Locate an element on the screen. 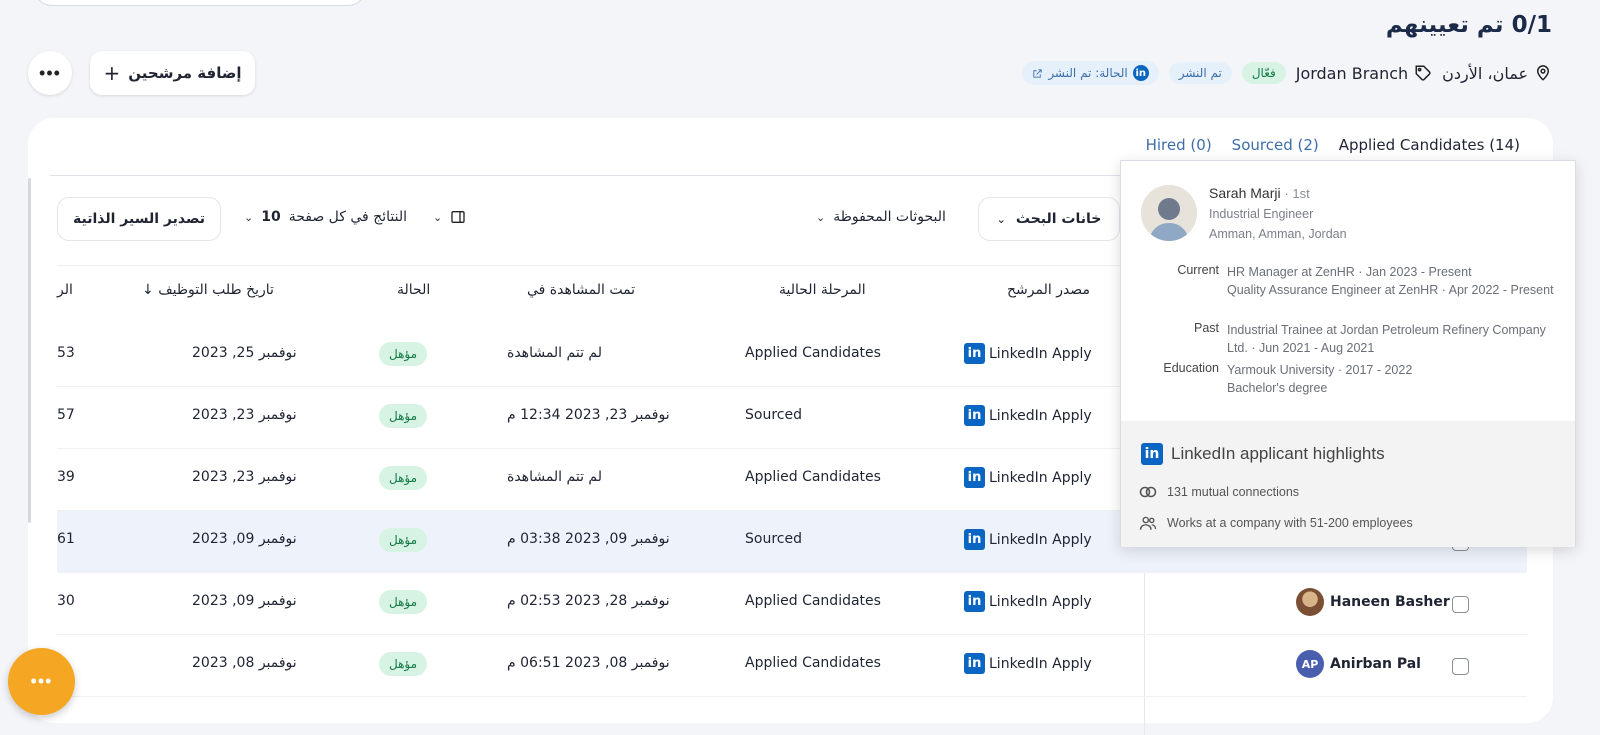  saved-searches-dropdown: البحوثات المحفوظة ⌄ is located at coordinates (881, 217).